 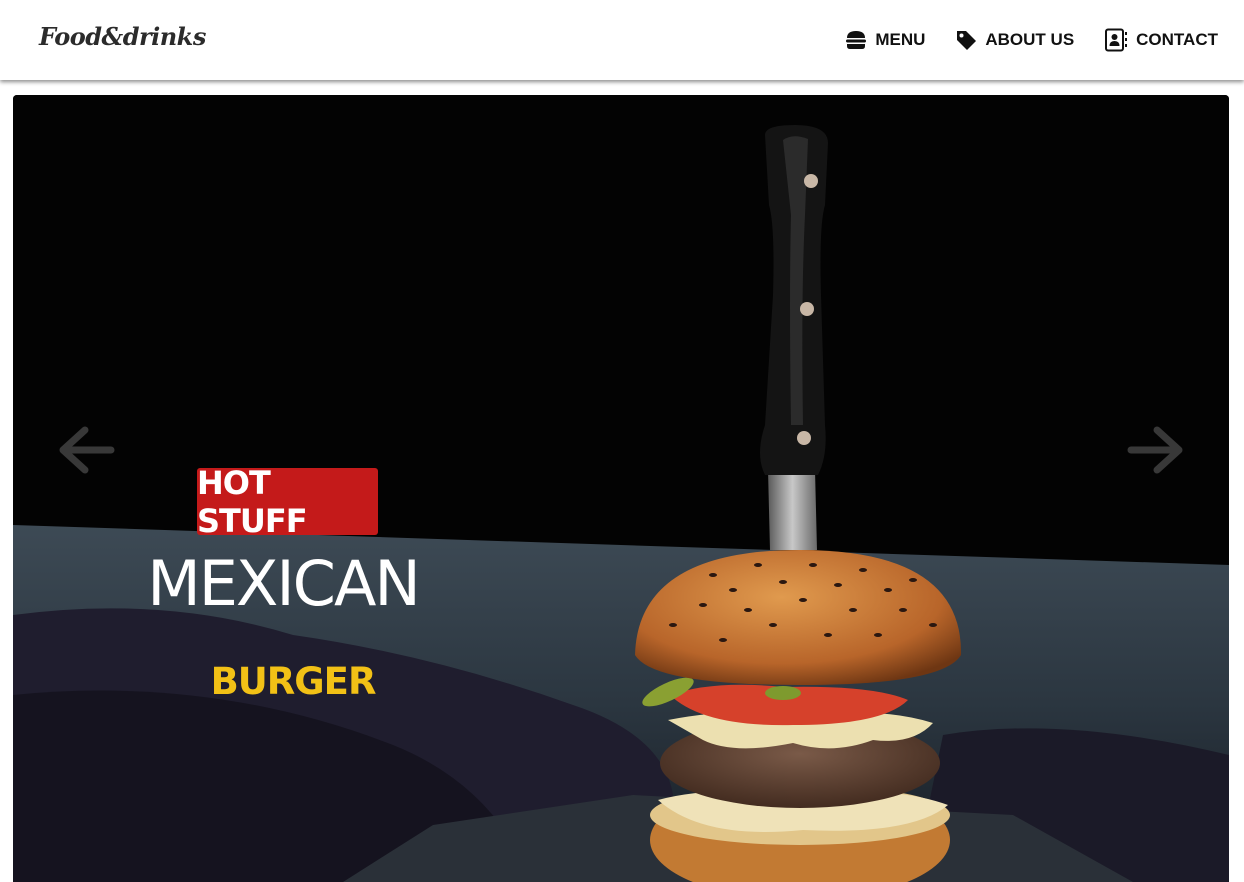 I want to click on arrow-left-icon, so click(x=87, y=450).